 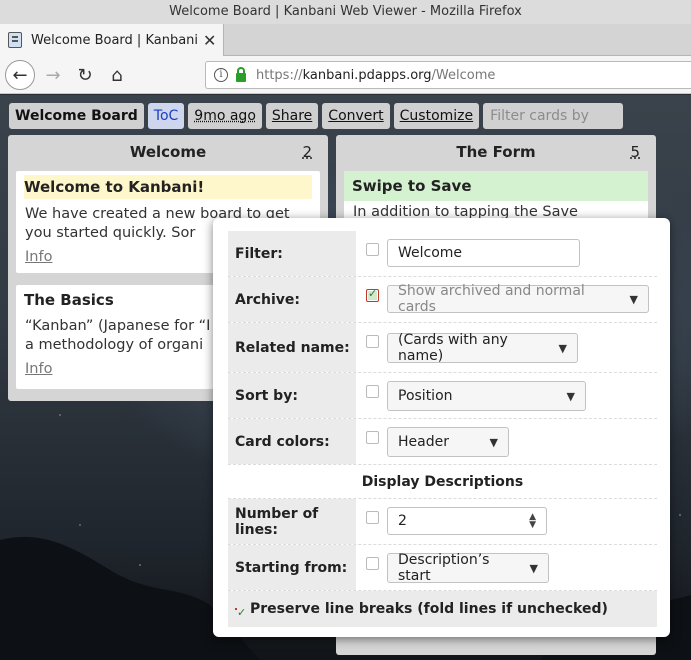 What do you see at coordinates (453, 348) in the screenshot?
I see `related-name-select-value: (Cards with any name)` at bounding box center [453, 348].